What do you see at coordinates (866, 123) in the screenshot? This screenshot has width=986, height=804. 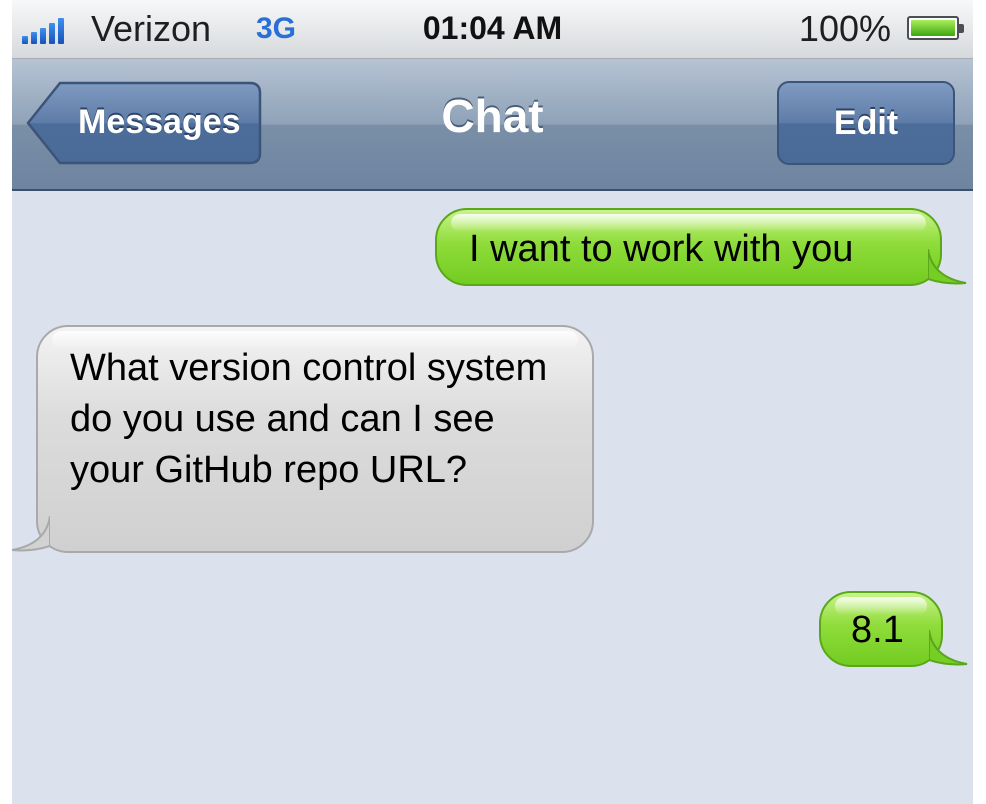 I see `edit-button: Edit` at bounding box center [866, 123].